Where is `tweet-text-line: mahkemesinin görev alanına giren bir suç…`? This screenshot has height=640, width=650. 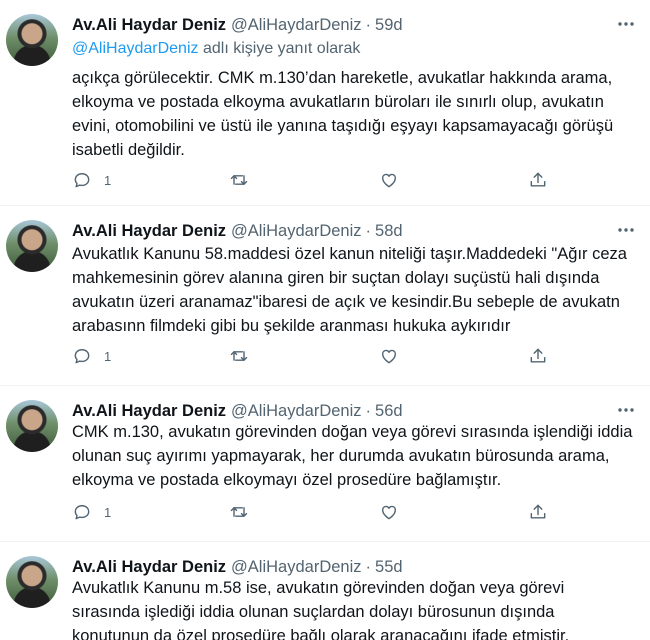 tweet-text-line: mahkemesinin görev alanına giren bir suç… is located at coordinates (336, 278).